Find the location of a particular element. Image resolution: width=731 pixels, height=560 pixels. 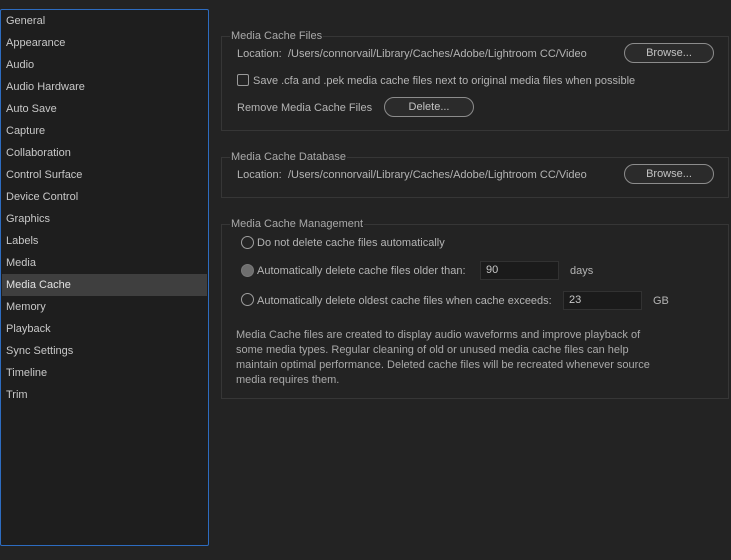

gb-unit-label: GB is located at coordinates (661, 301).